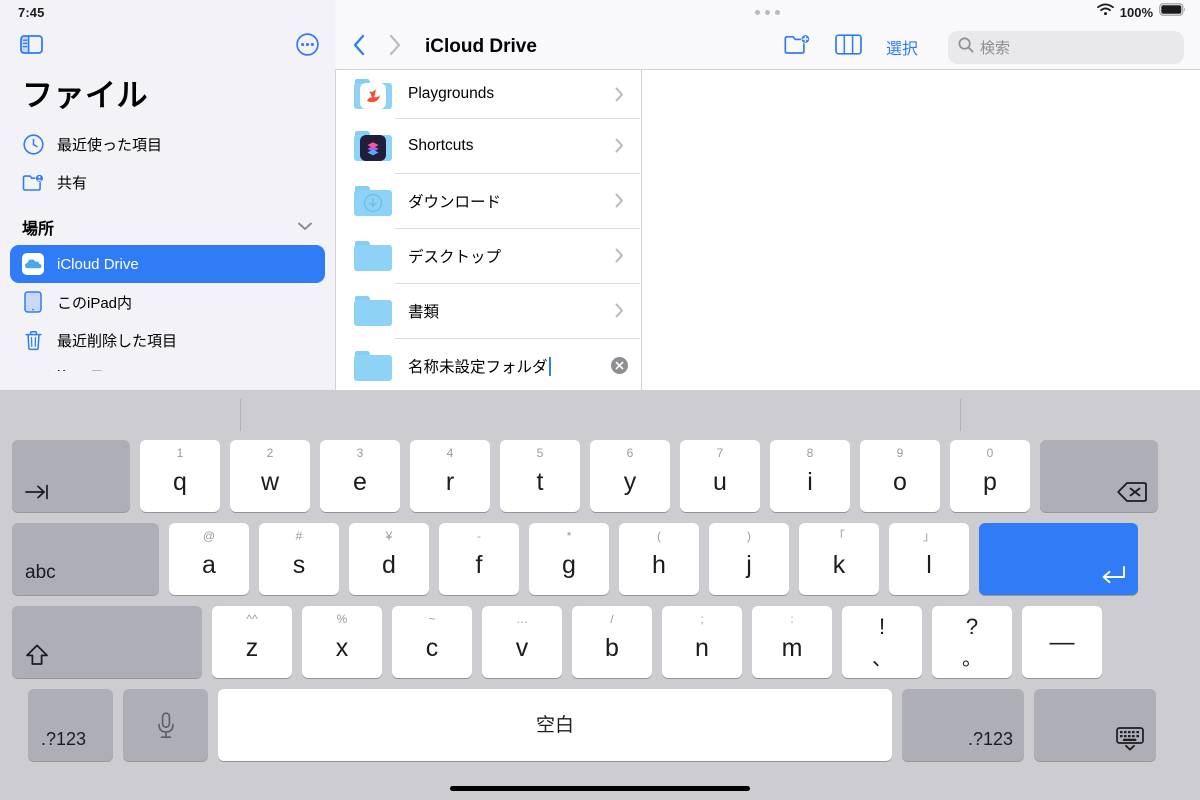 The image size is (1200, 800). What do you see at coordinates (70, 725) in the screenshot?
I see `numbers-key-left: .?123` at bounding box center [70, 725].